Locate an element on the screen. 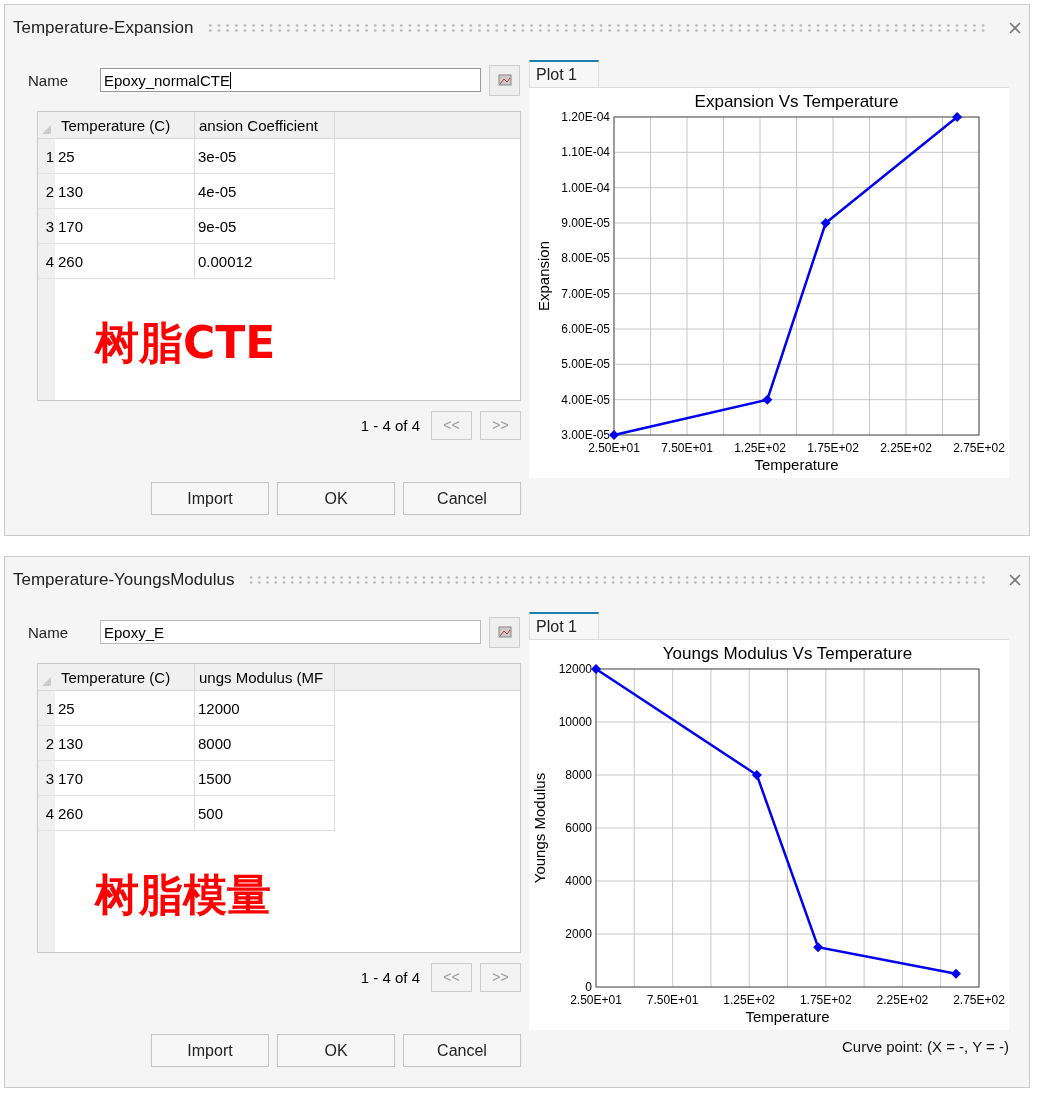 This screenshot has width=1040, height=1095. y-tick-label: 8.00E-05 is located at coordinates (585, 258).